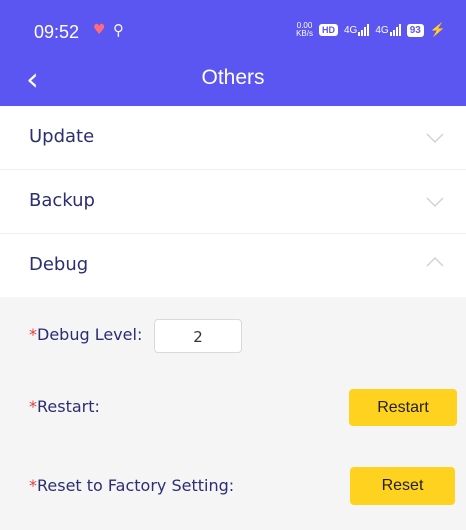 Image resolution: width=466 pixels, height=530 pixels. What do you see at coordinates (233, 28) in the screenshot?
I see `status-bar: 09:52 ♥ ⚲ 0.00 KB/s HD 4G 4G 93 ⚡` at bounding box center [233, 28].